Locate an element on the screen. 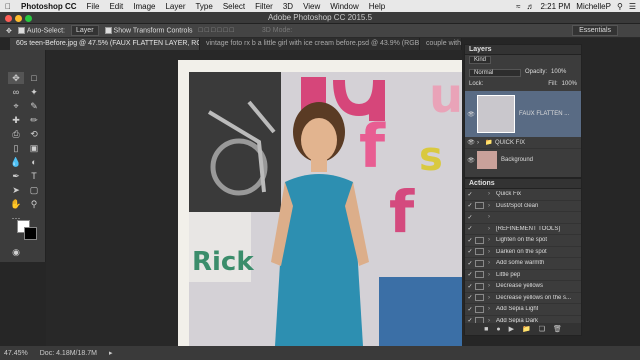 The image size is (640, 360). transform-controls-checkbox: Show Transform Controls is located at coordinates (148, 30).